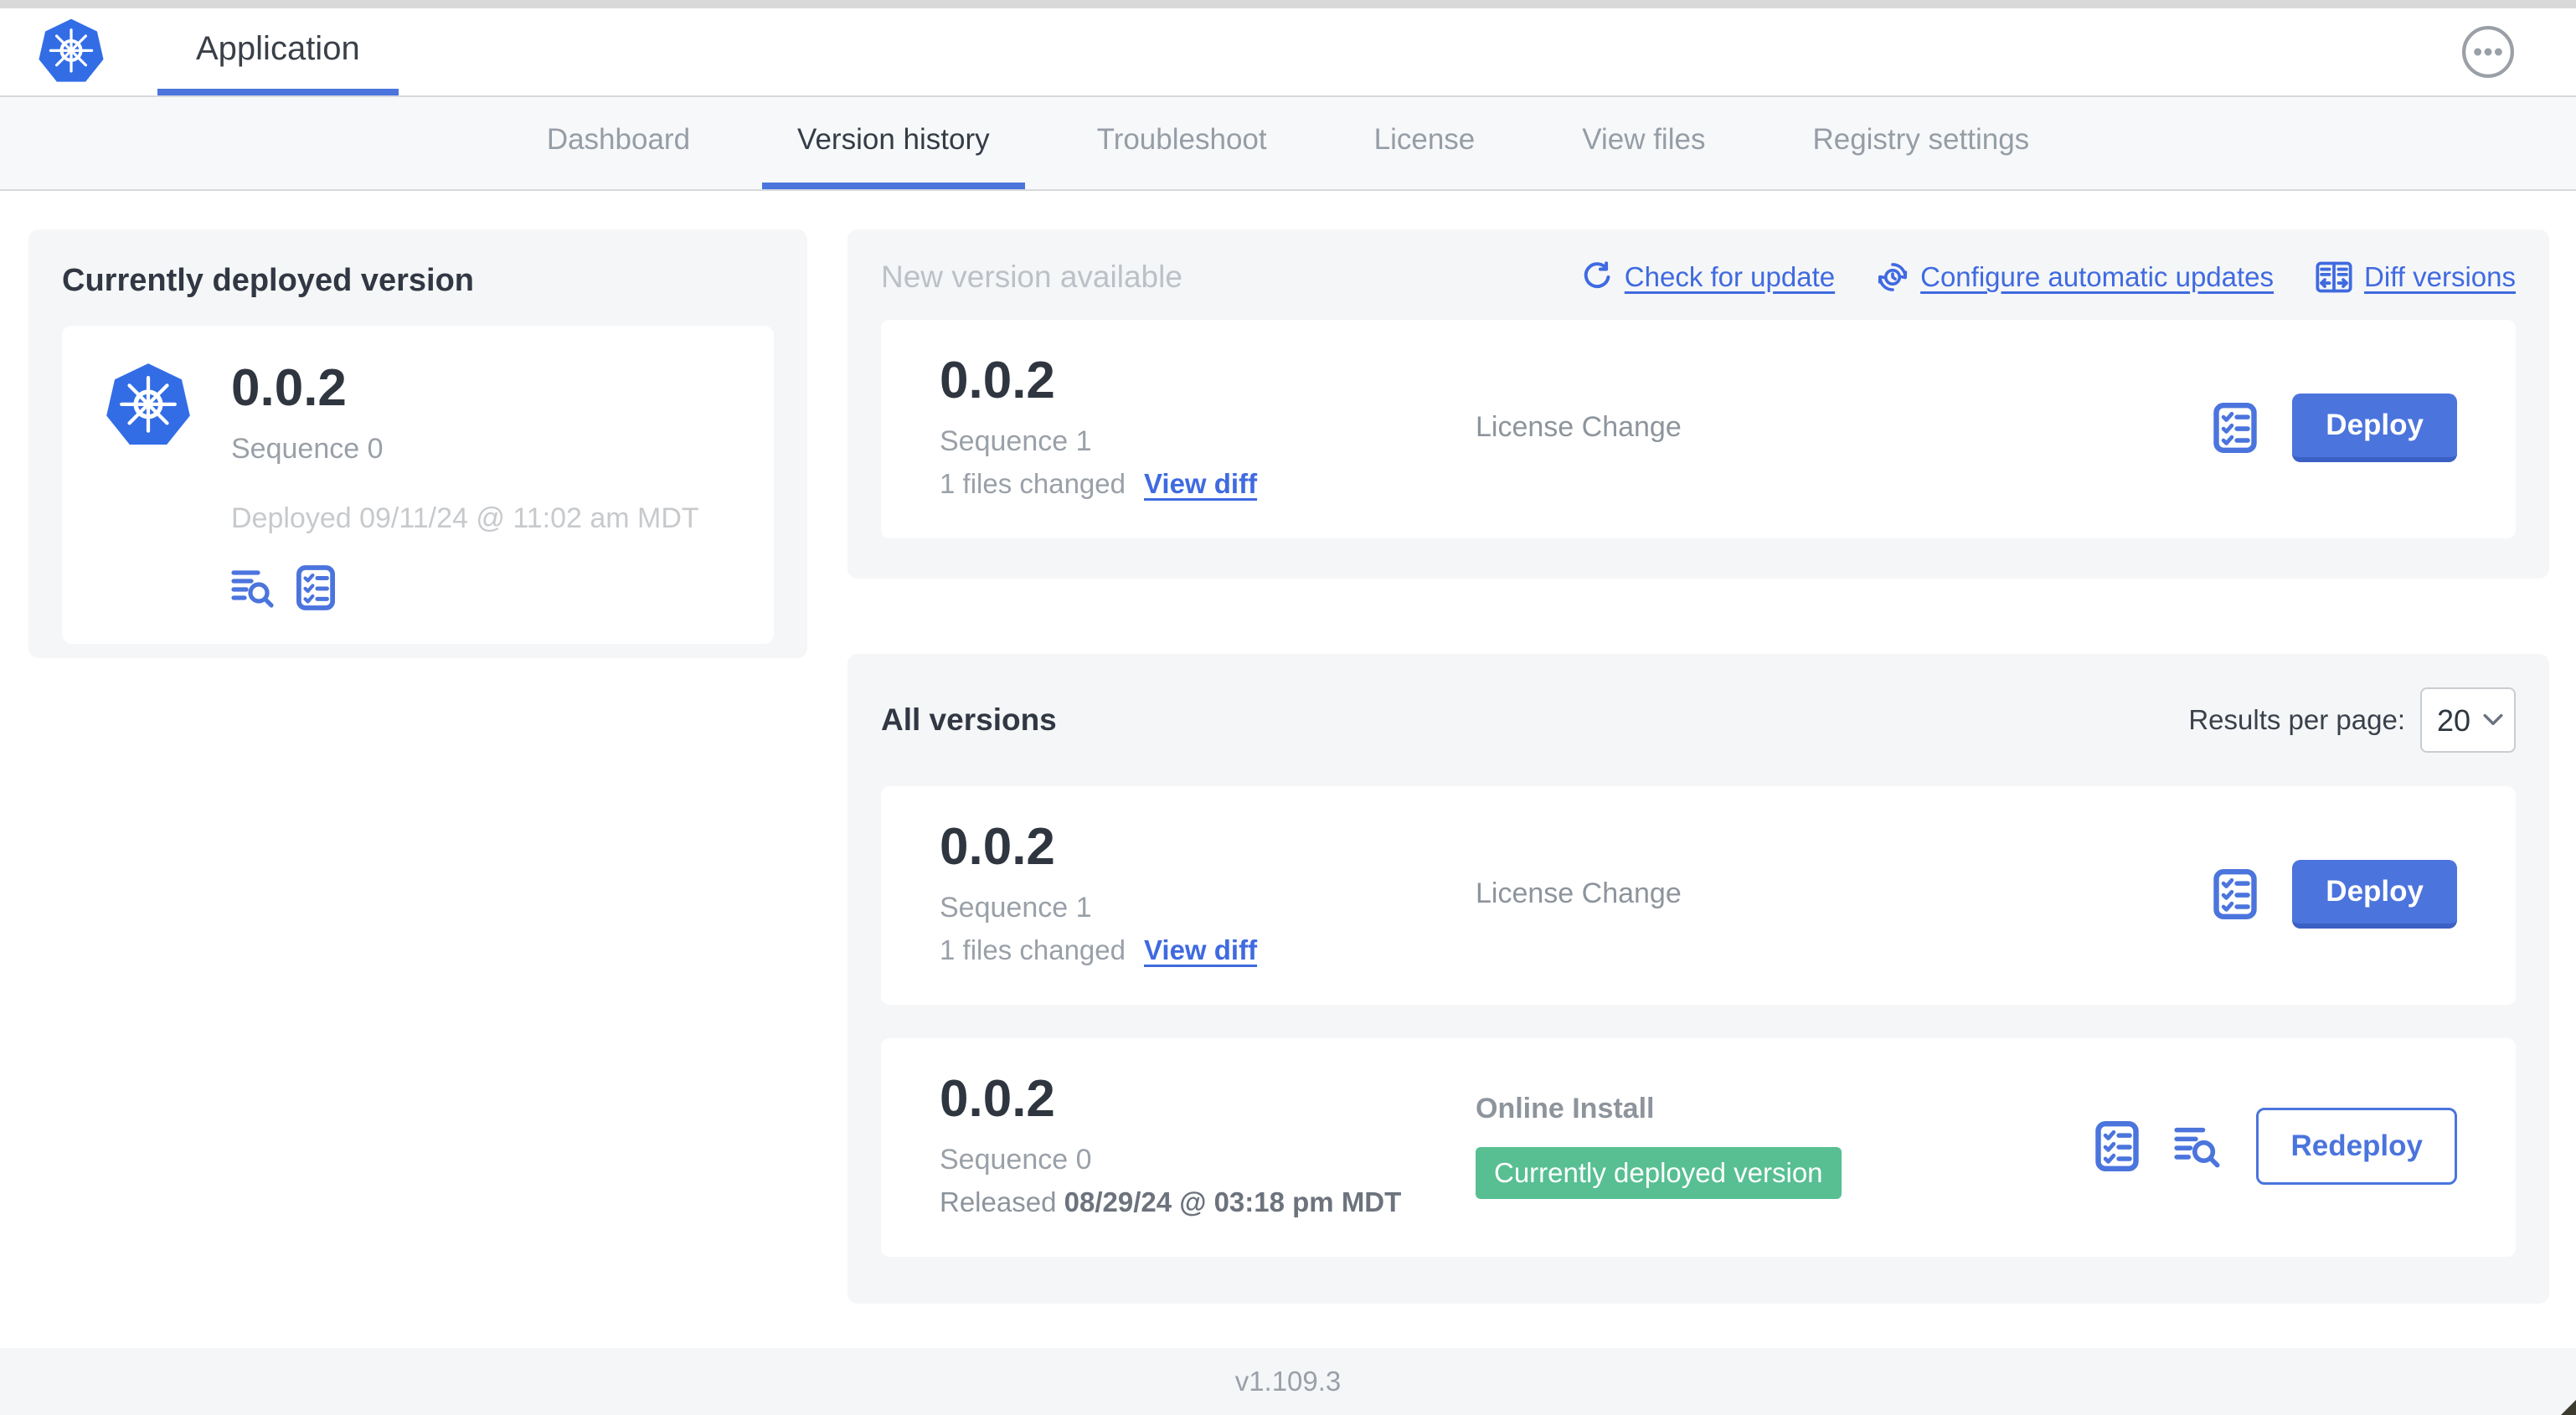  I want to click on all-versions-header: All versions Results per page: 20, so click(1698, 720).